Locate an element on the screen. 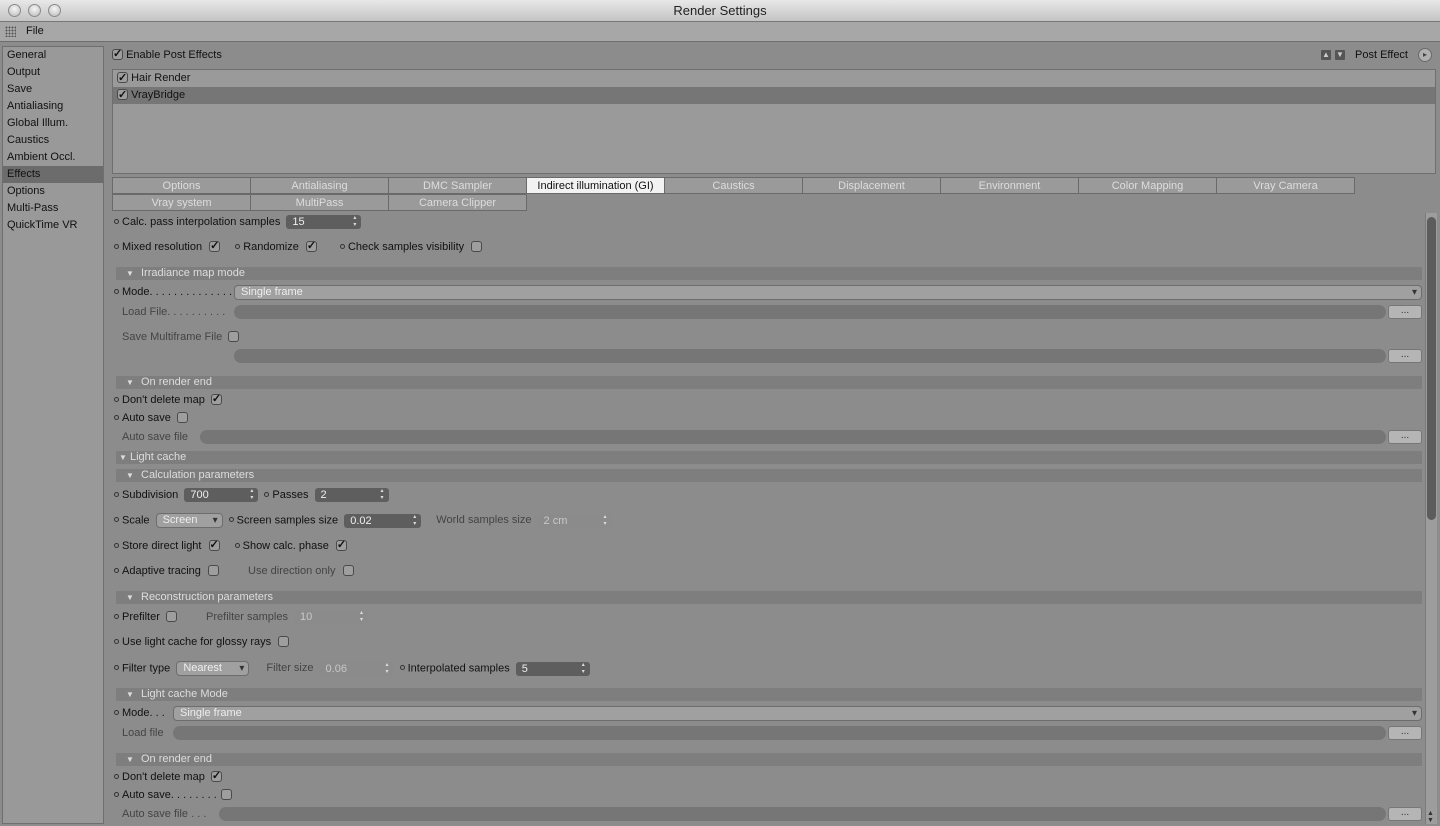 The width and height of the screenshot is (1440, 826). screen-samples-stepper: 0.02 is located at coordinates (383, 520).